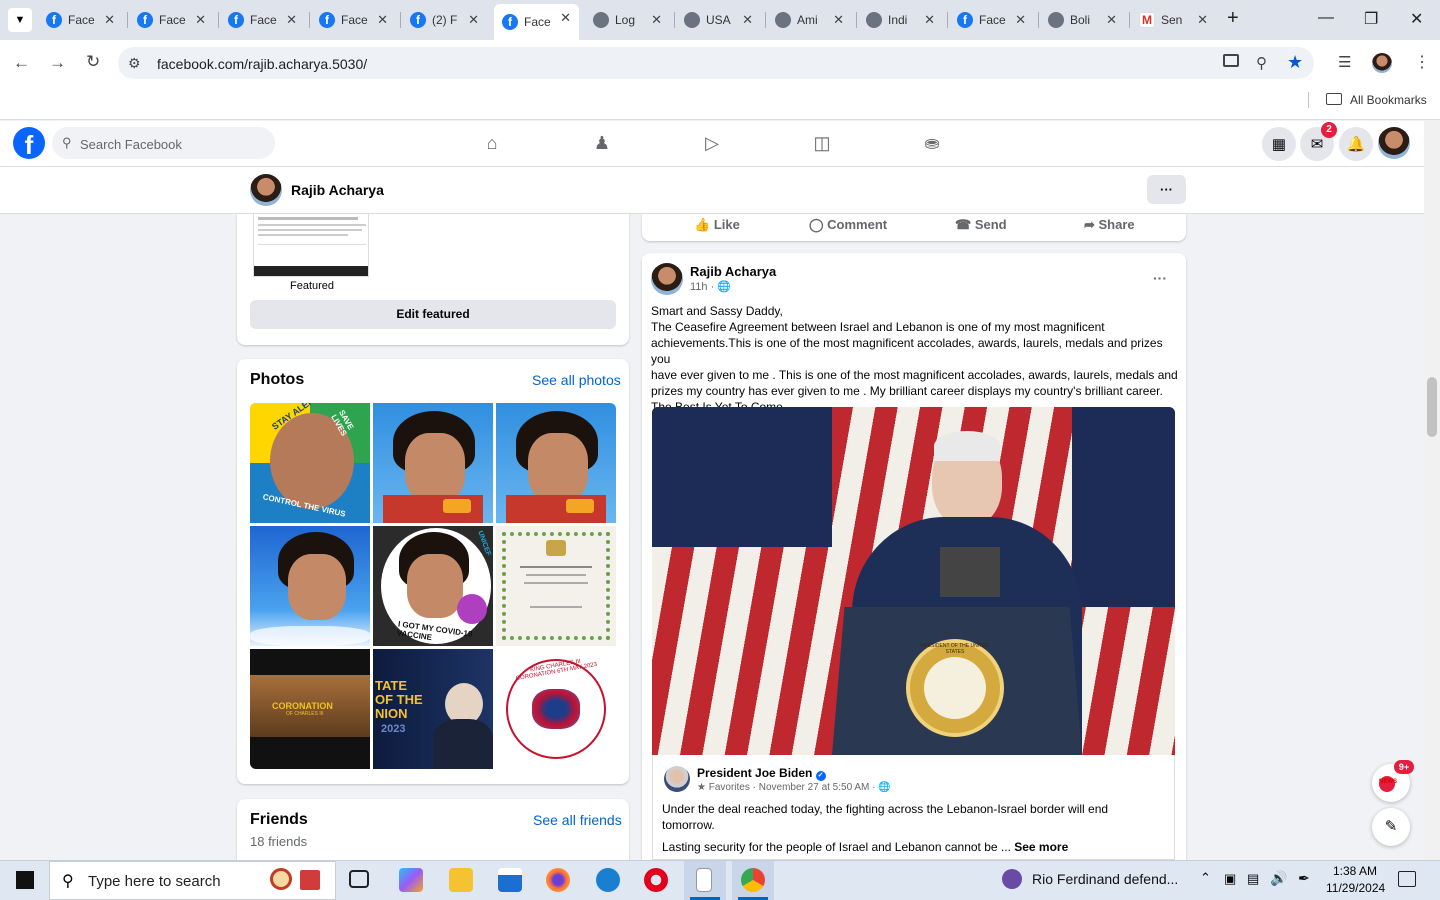 The image size is (1440, 900). What do you see at coordinates (577, 820) in the screenshot?
I see `see-all-friends-link: See all friends` at bounding box center [577, 820].